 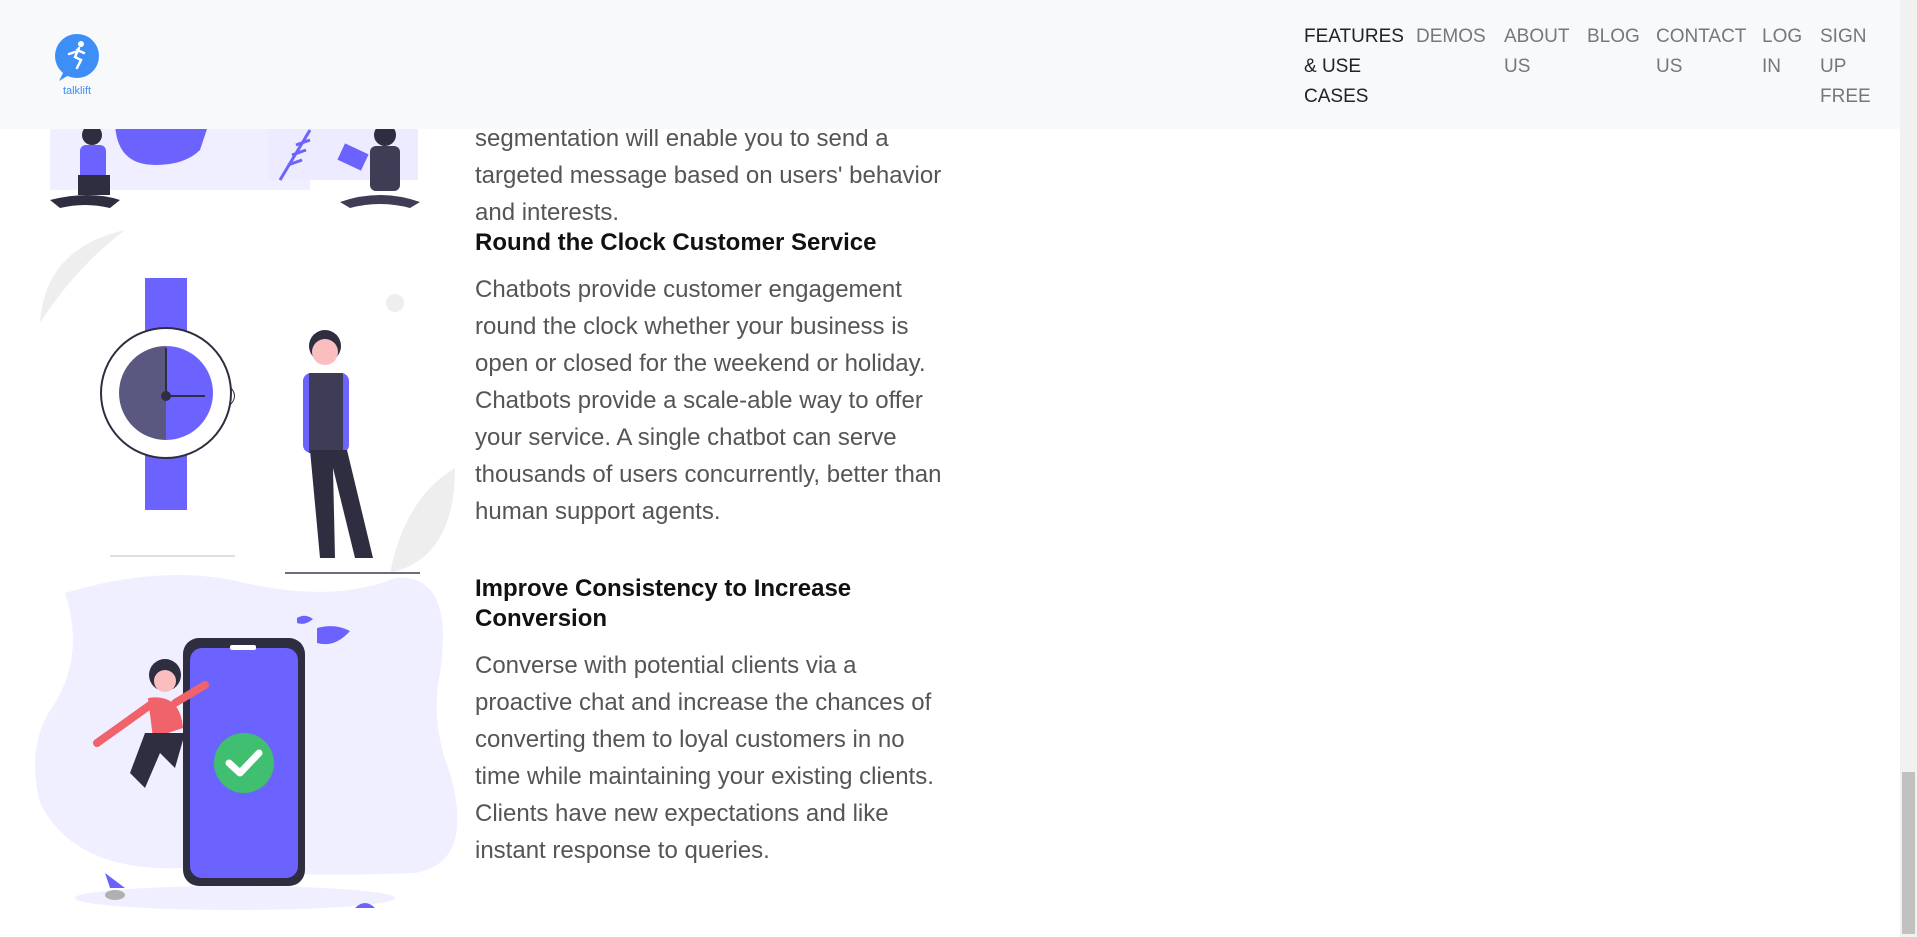 I want to click on segmentation-illustration, so click(x=235, y=164).